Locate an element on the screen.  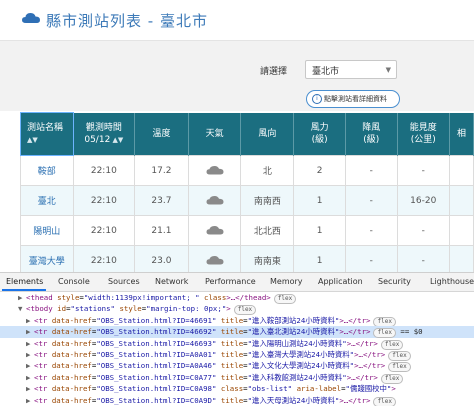
station-name: 臺灣大學 is located at coordinates (47, 260).